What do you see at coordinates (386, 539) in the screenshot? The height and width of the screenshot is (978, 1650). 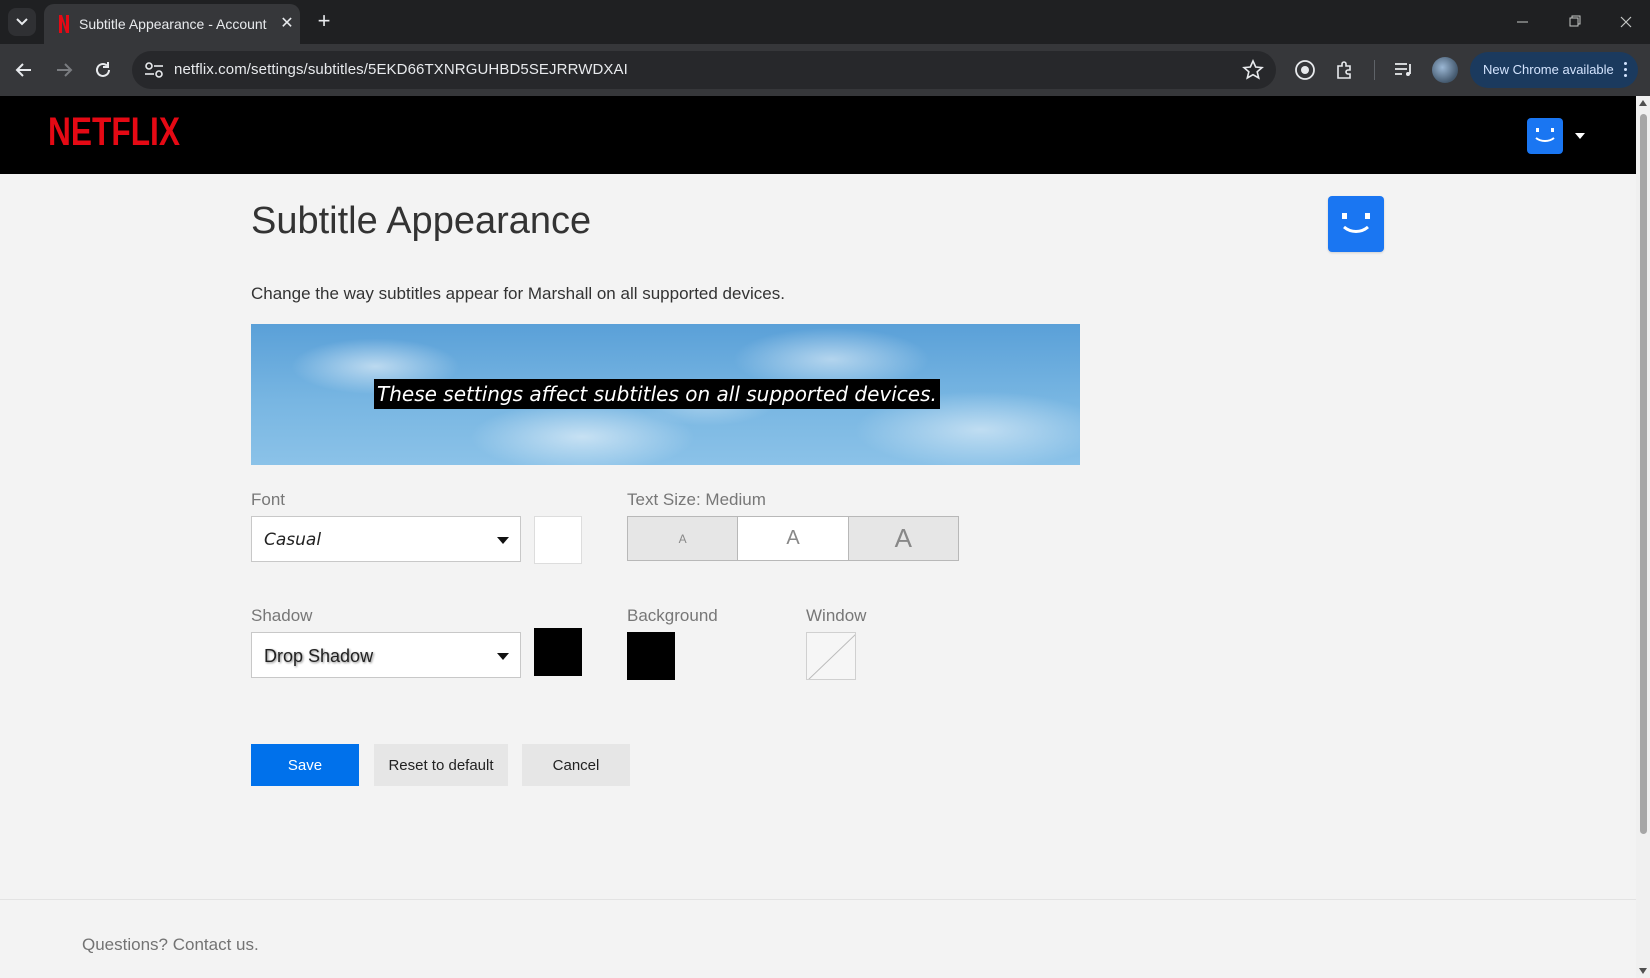 I see `font-select: Casual` at bounding box center [386, 539].